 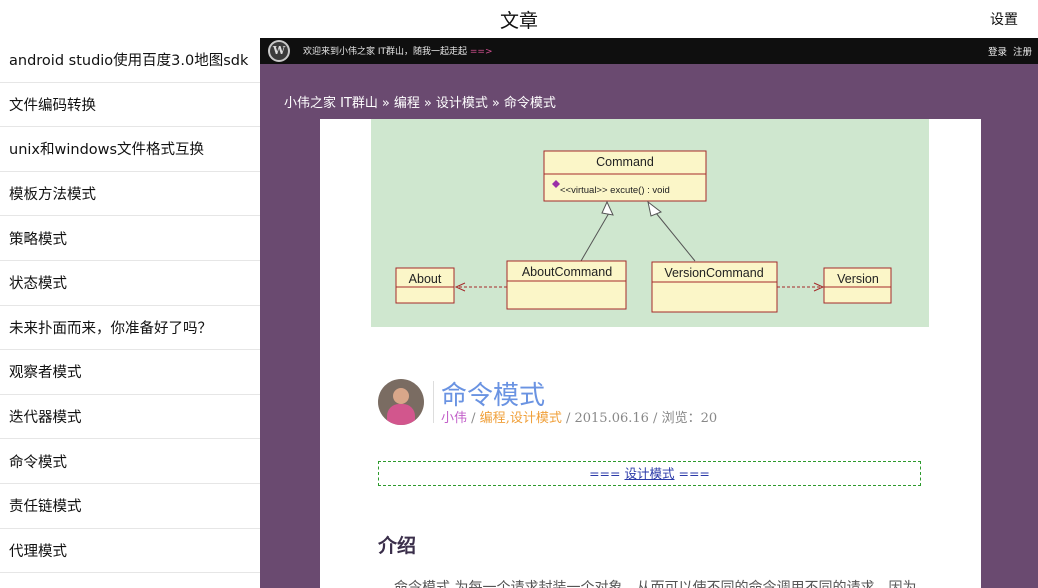 I want to click on breadcrumb-category: 设计模式, so click(x=462, y=103).